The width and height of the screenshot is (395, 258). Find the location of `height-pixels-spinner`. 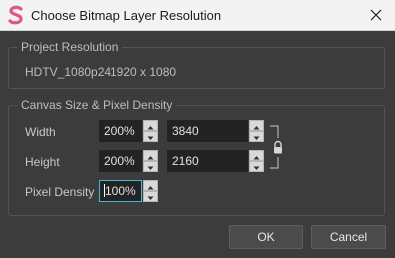

height-pixels-spinner is located at coordinates (256, 161).